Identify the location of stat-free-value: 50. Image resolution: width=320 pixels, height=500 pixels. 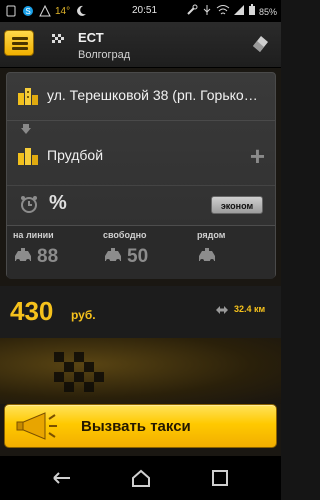
(138, 256).